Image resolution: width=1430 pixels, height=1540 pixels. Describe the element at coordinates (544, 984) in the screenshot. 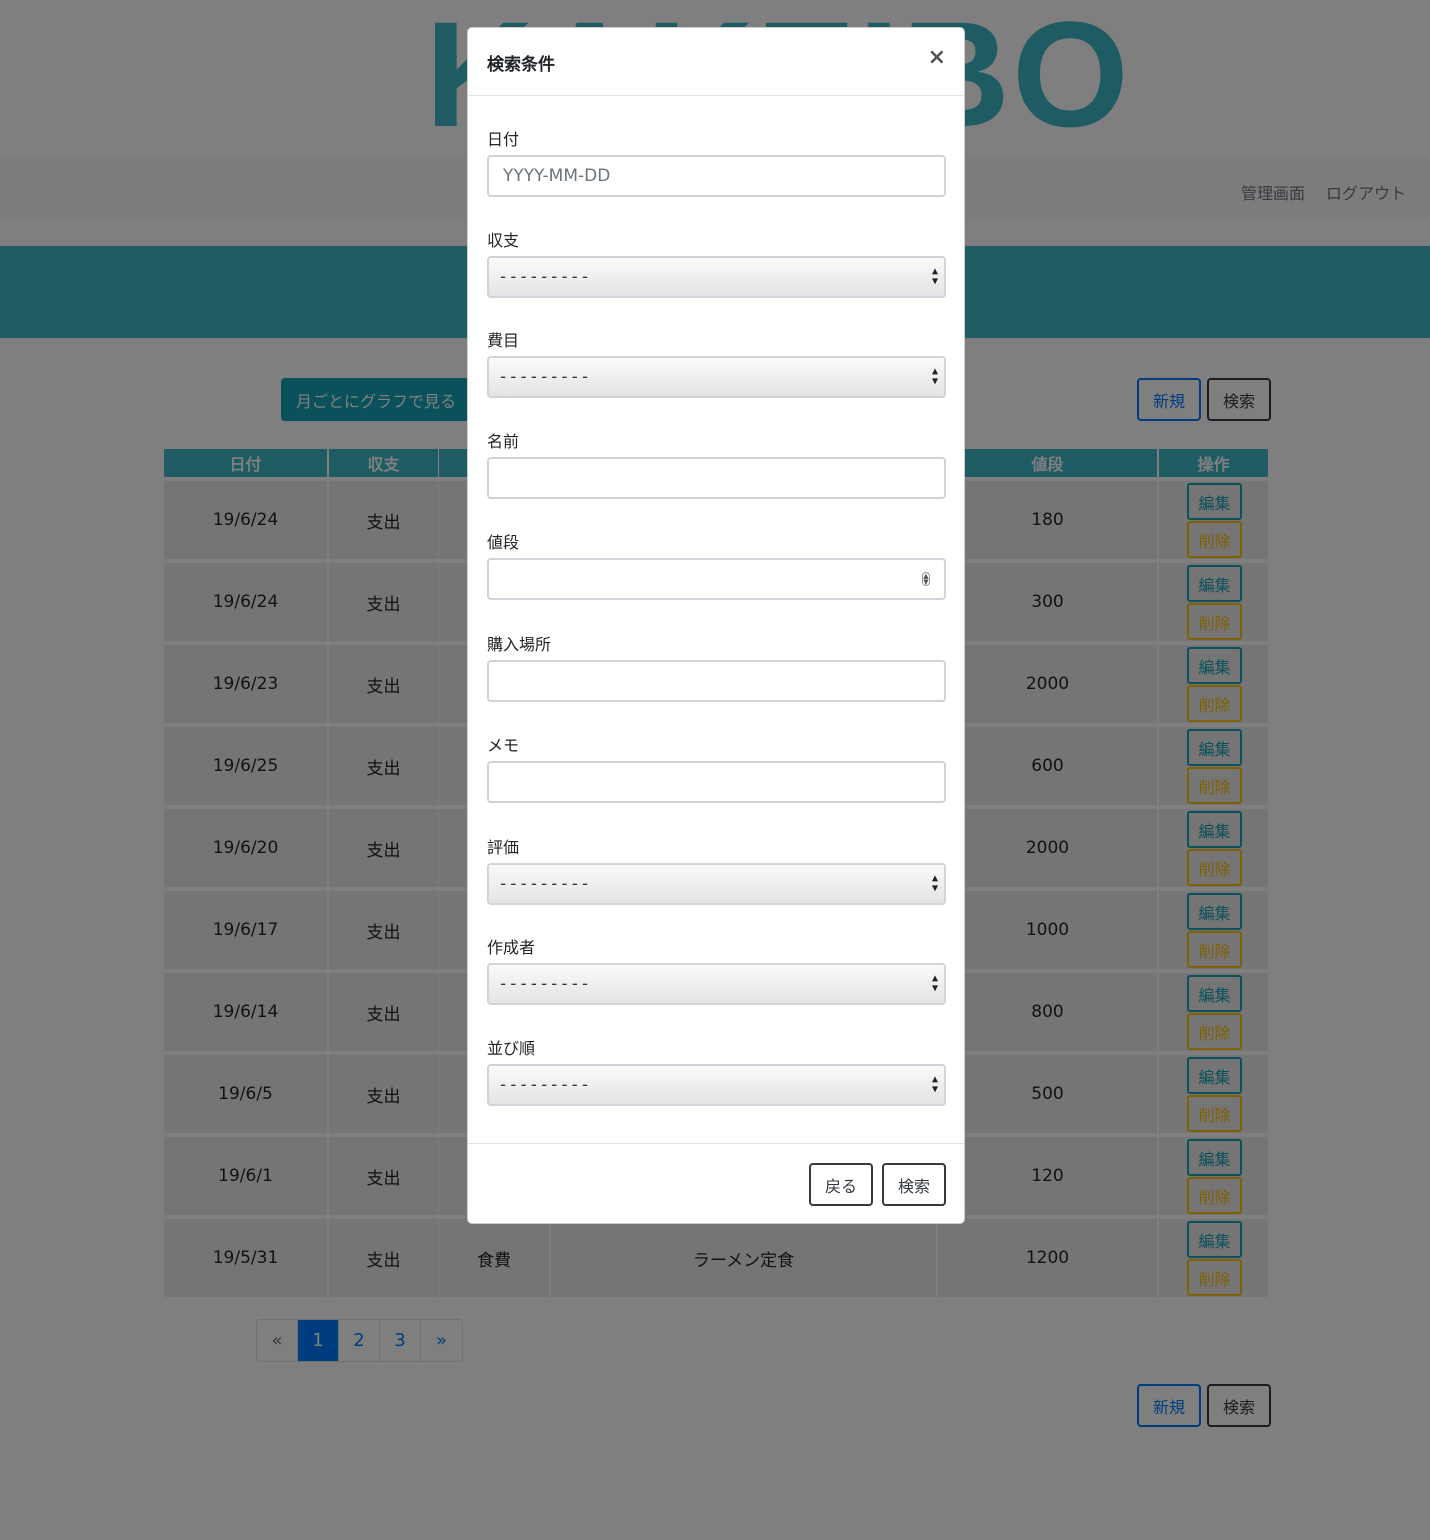

I see `author-select-value: ---------` at that location.